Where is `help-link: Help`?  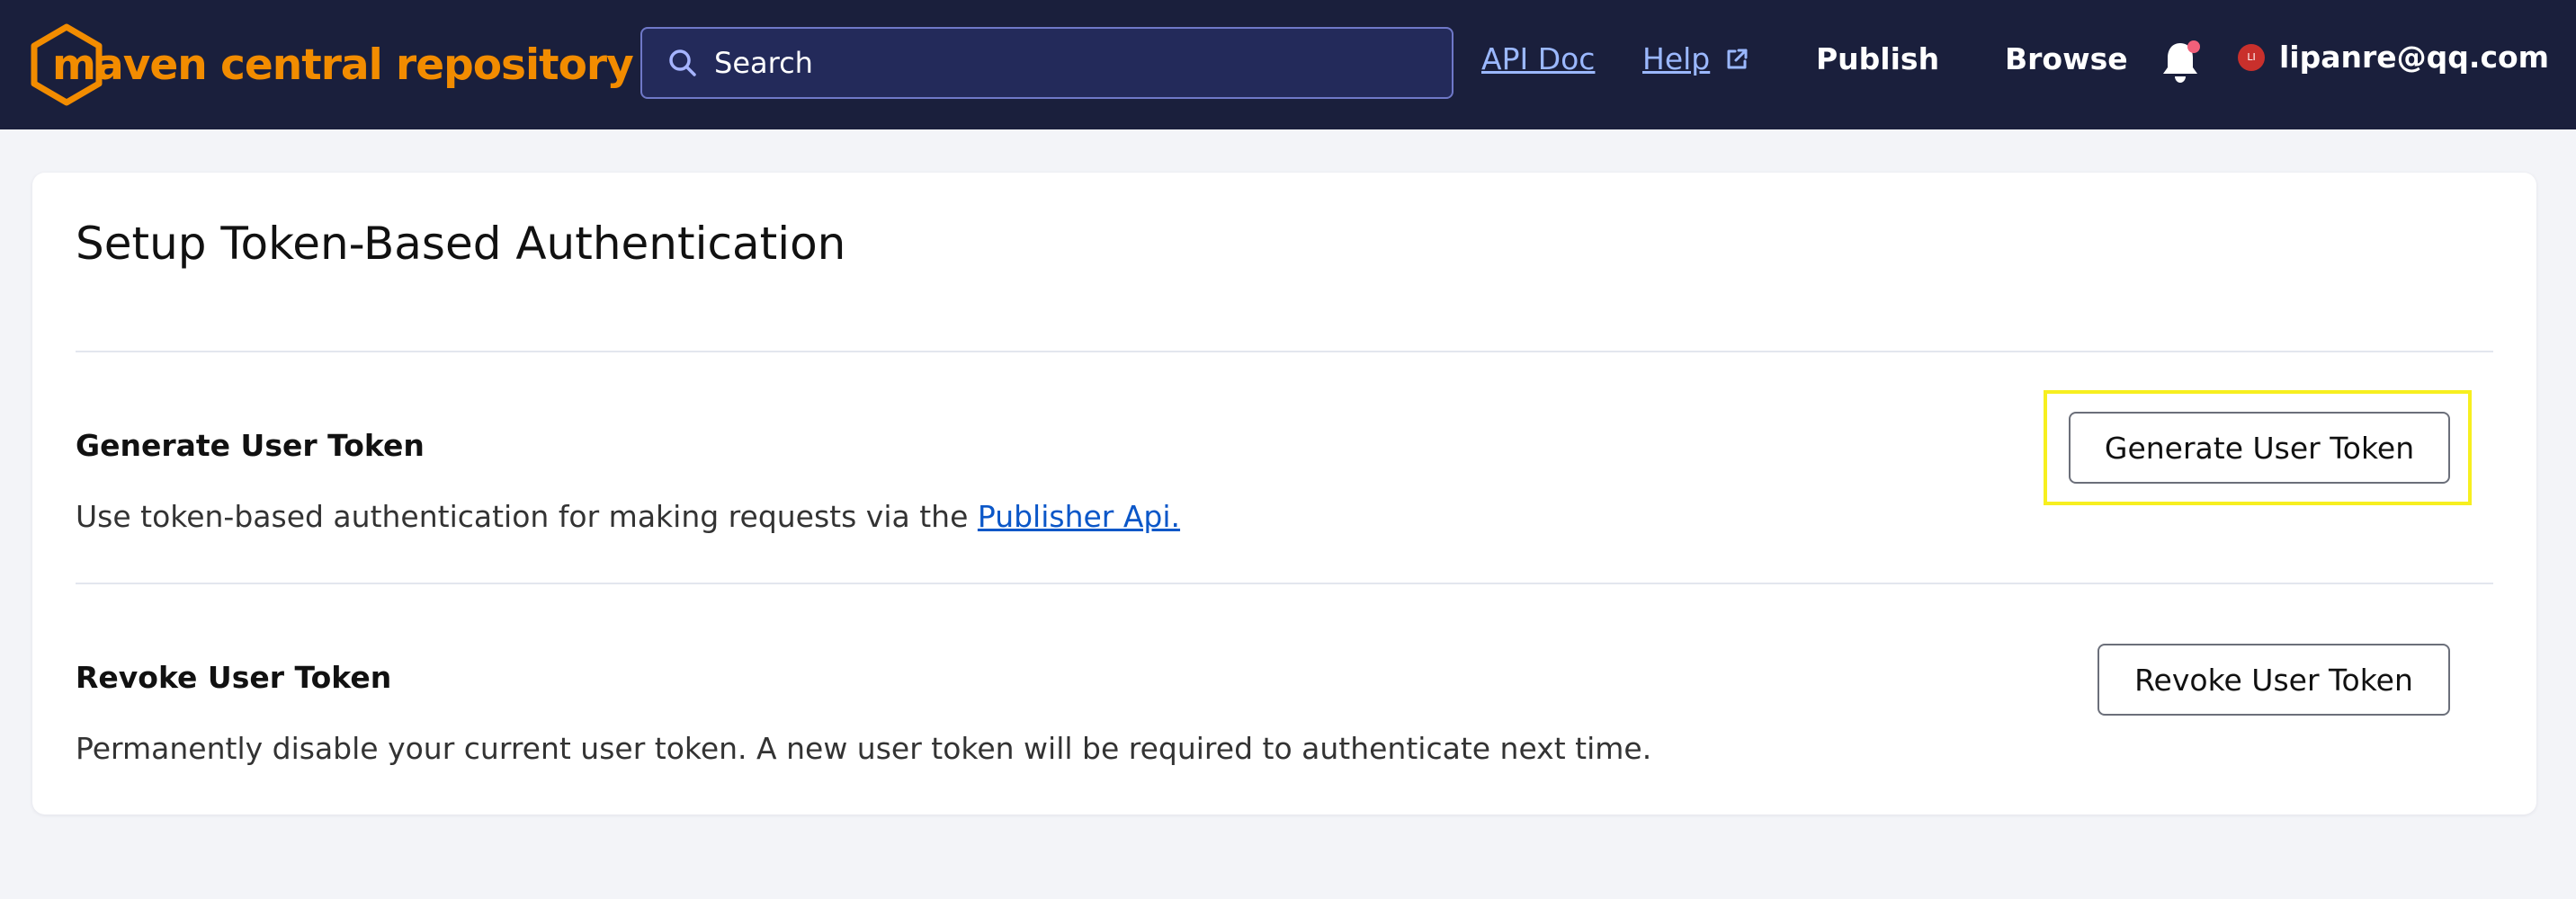 help-link: Help is located at coordinates (1695, 58).